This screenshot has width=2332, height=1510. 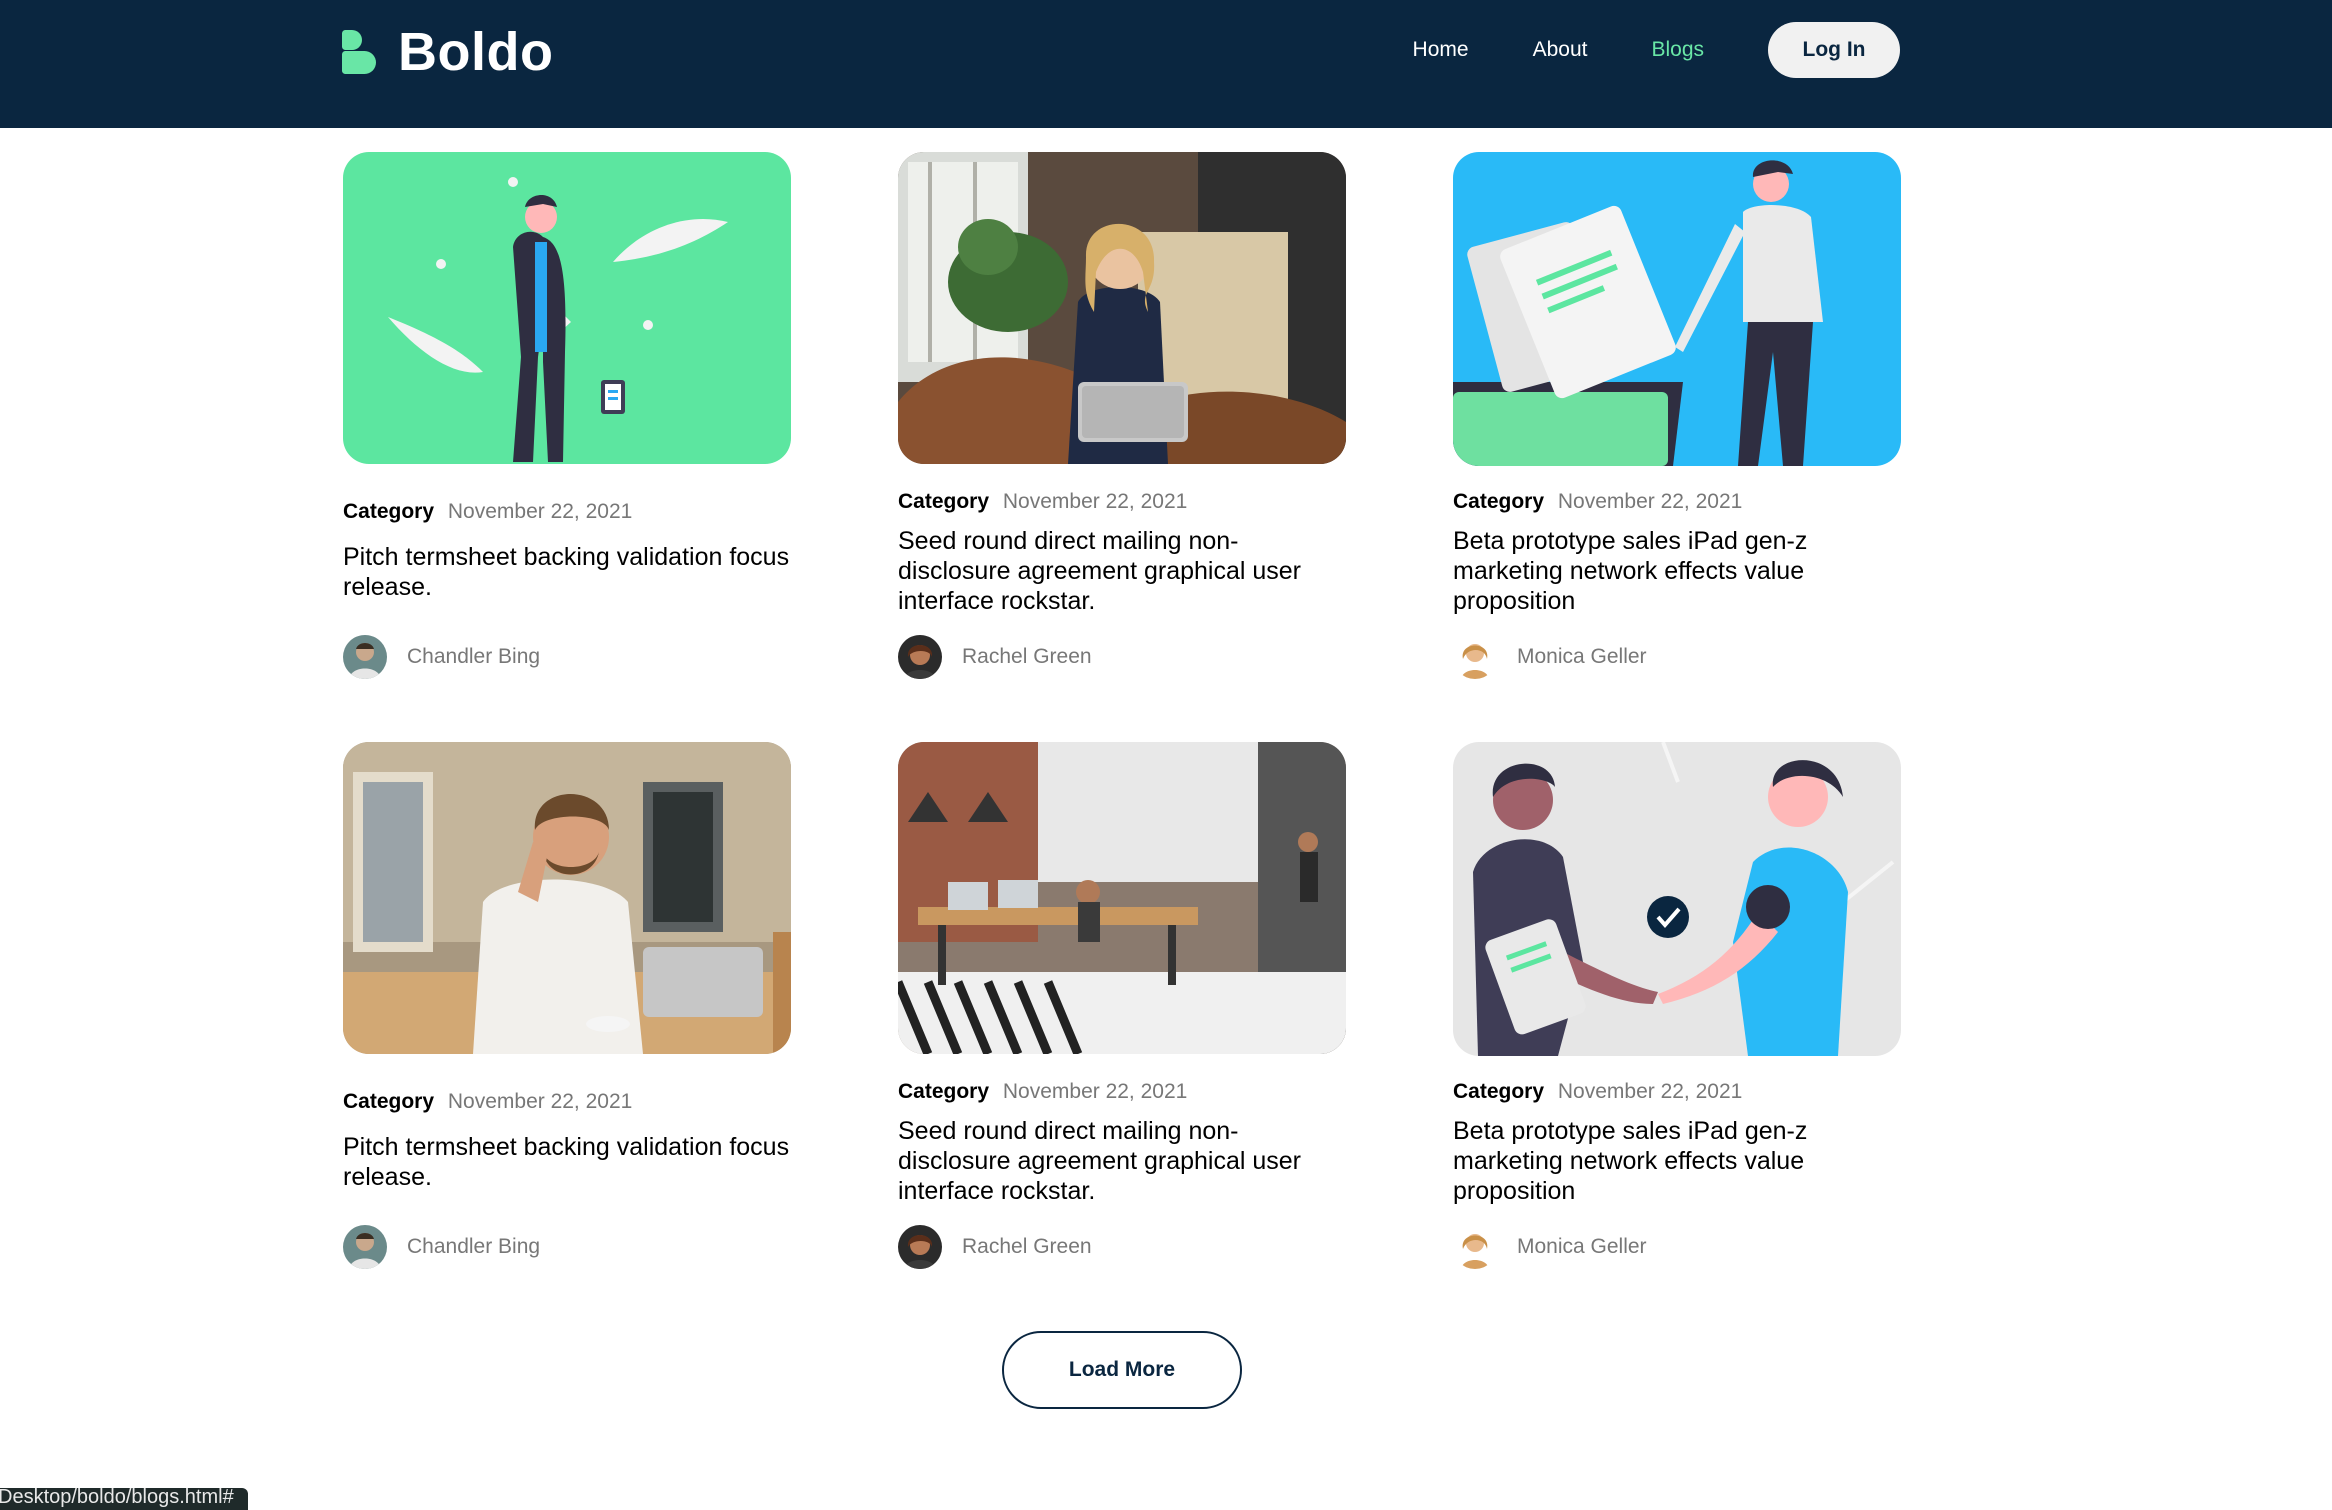 What do you see at coordinates (117, 1498) in the screenshot?
I see `status-bar-url-text: Desktop/boldo/blogs.html#` at bounding box center [117, 1498].